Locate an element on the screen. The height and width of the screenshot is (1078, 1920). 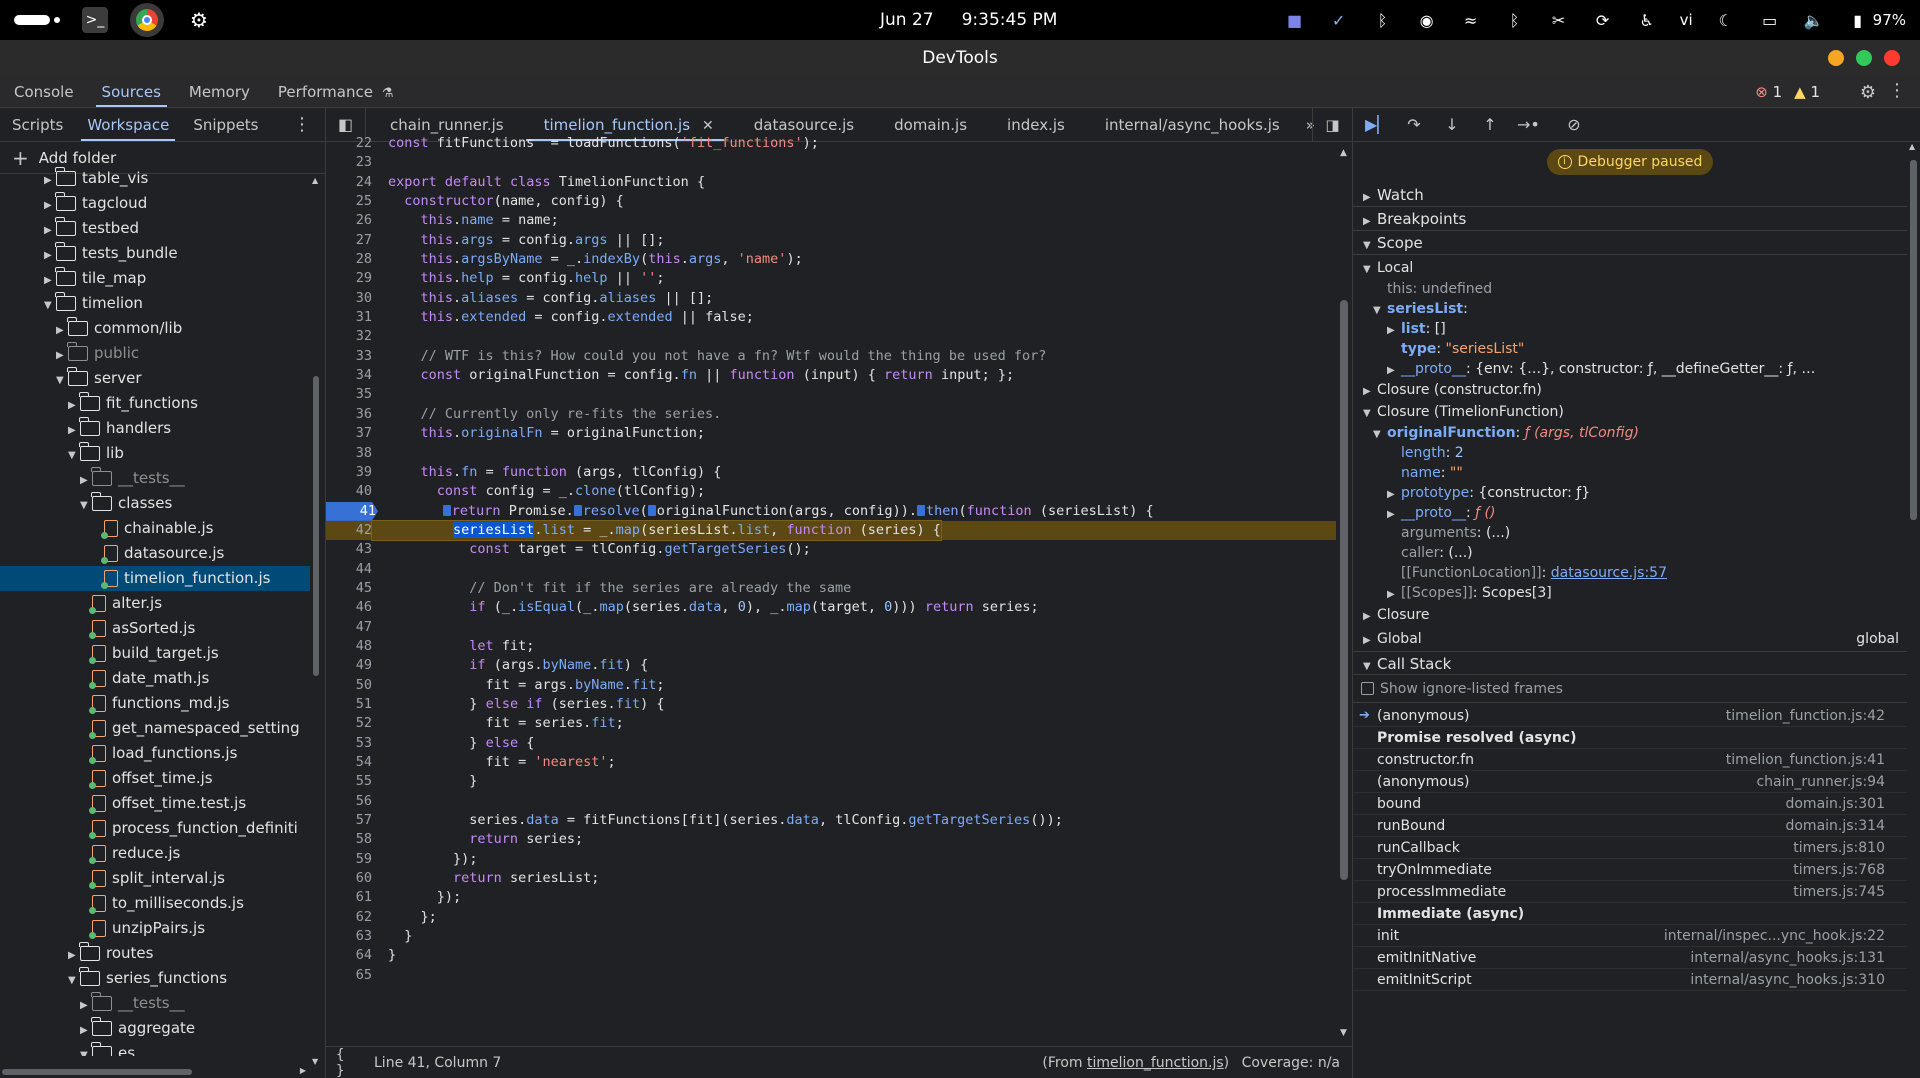
close-button is located at coordinates (1892, 58).